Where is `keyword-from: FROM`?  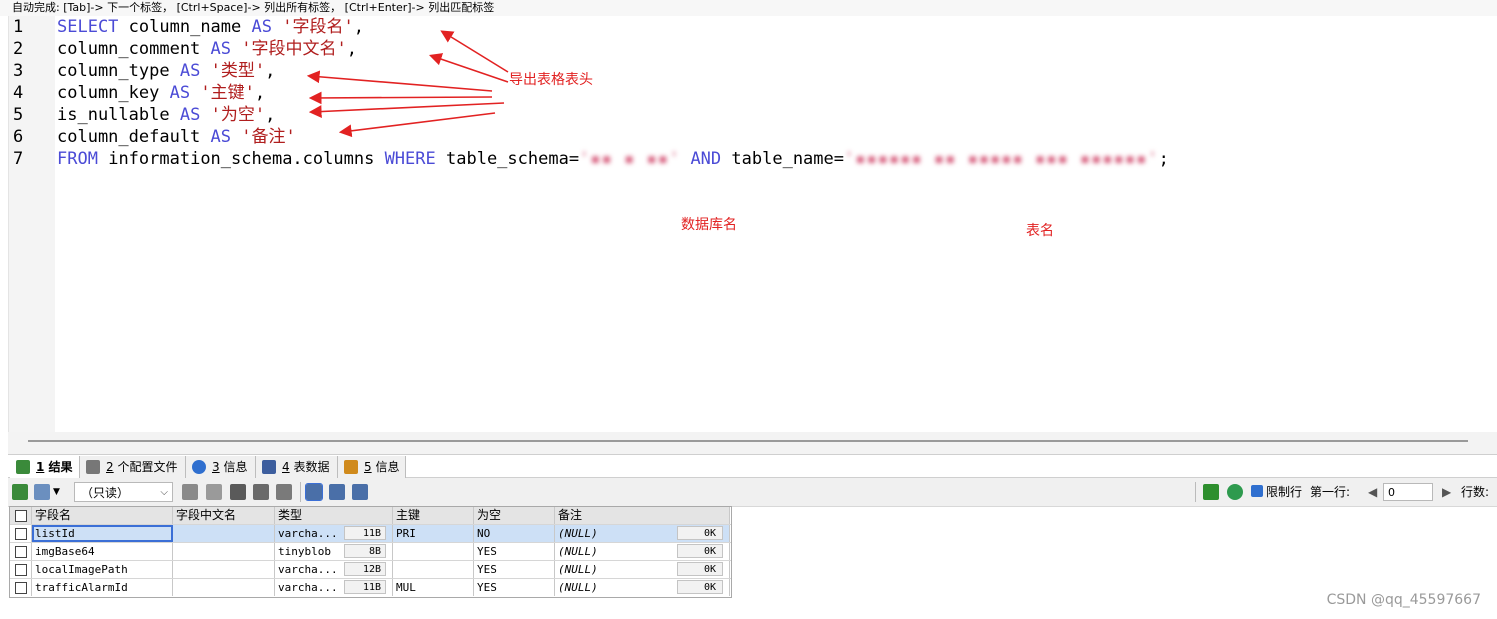
keyword-from: FROM is located at coordinates (77, 159).